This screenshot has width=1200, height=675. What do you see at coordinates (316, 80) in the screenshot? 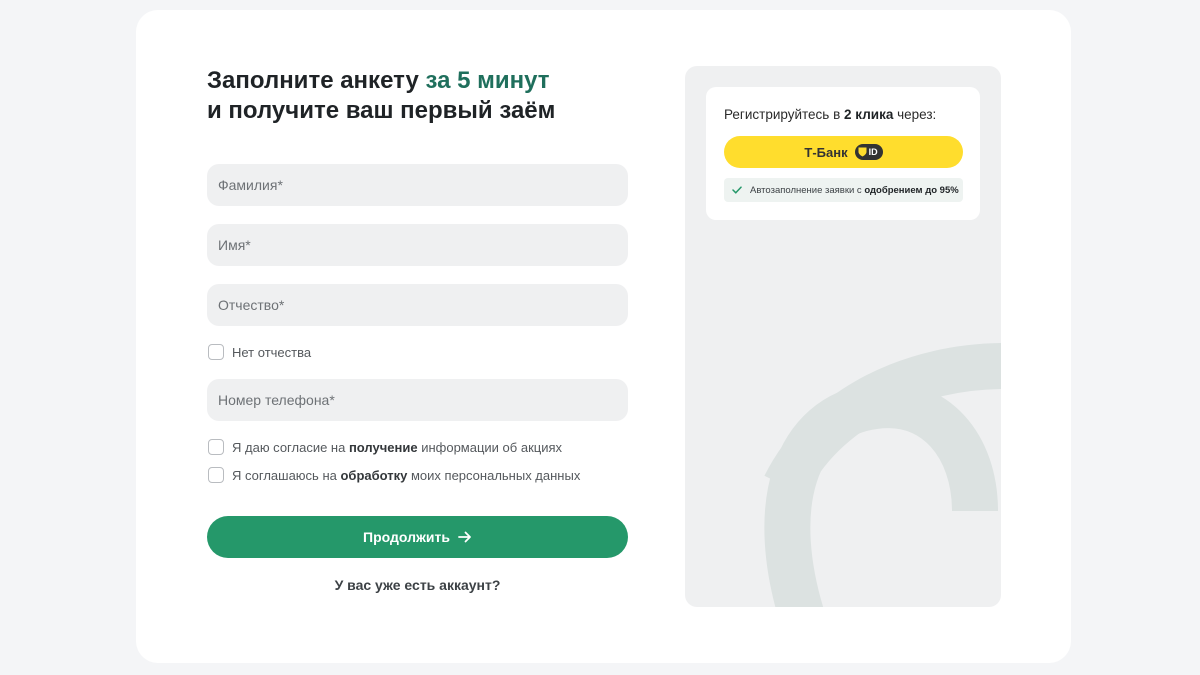
I see `title-line1: Заполните анкету` at bounding box center [316, 80].